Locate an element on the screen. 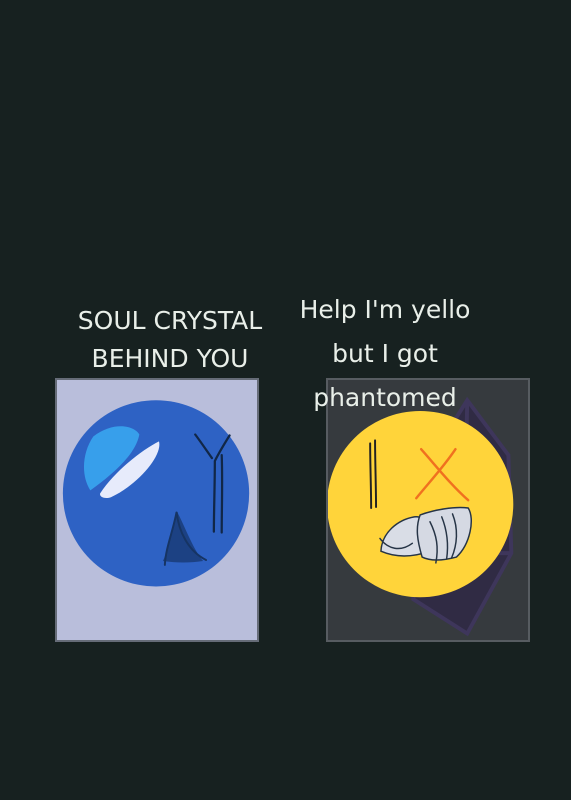 Image resolution: width=571 pixels, height=800 pixels. soul-crystal-caption: SOUL CRYSTAL BEHIND YOU is located at coordinates (170, 339).